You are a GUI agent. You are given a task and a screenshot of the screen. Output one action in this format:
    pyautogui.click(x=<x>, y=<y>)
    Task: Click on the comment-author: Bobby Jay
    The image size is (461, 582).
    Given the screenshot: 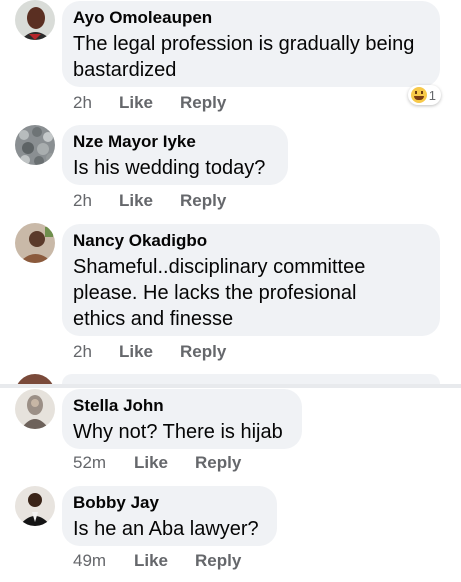 What is the action you would take?
    pyautogui.click(x=169, y=503)
    